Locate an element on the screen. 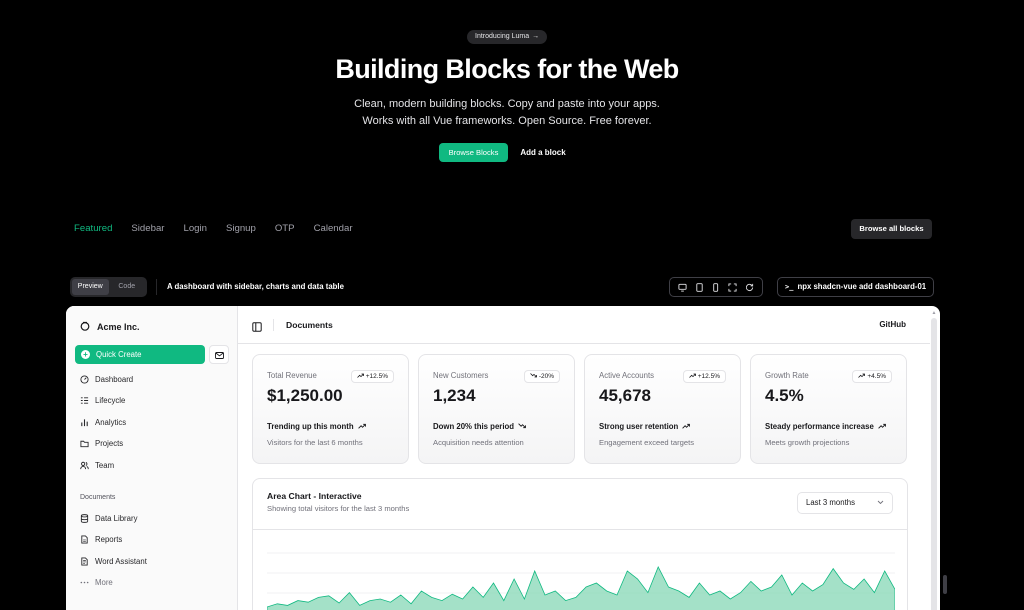  time-range-value: Last 3 months is located at coordinates (830, 502).